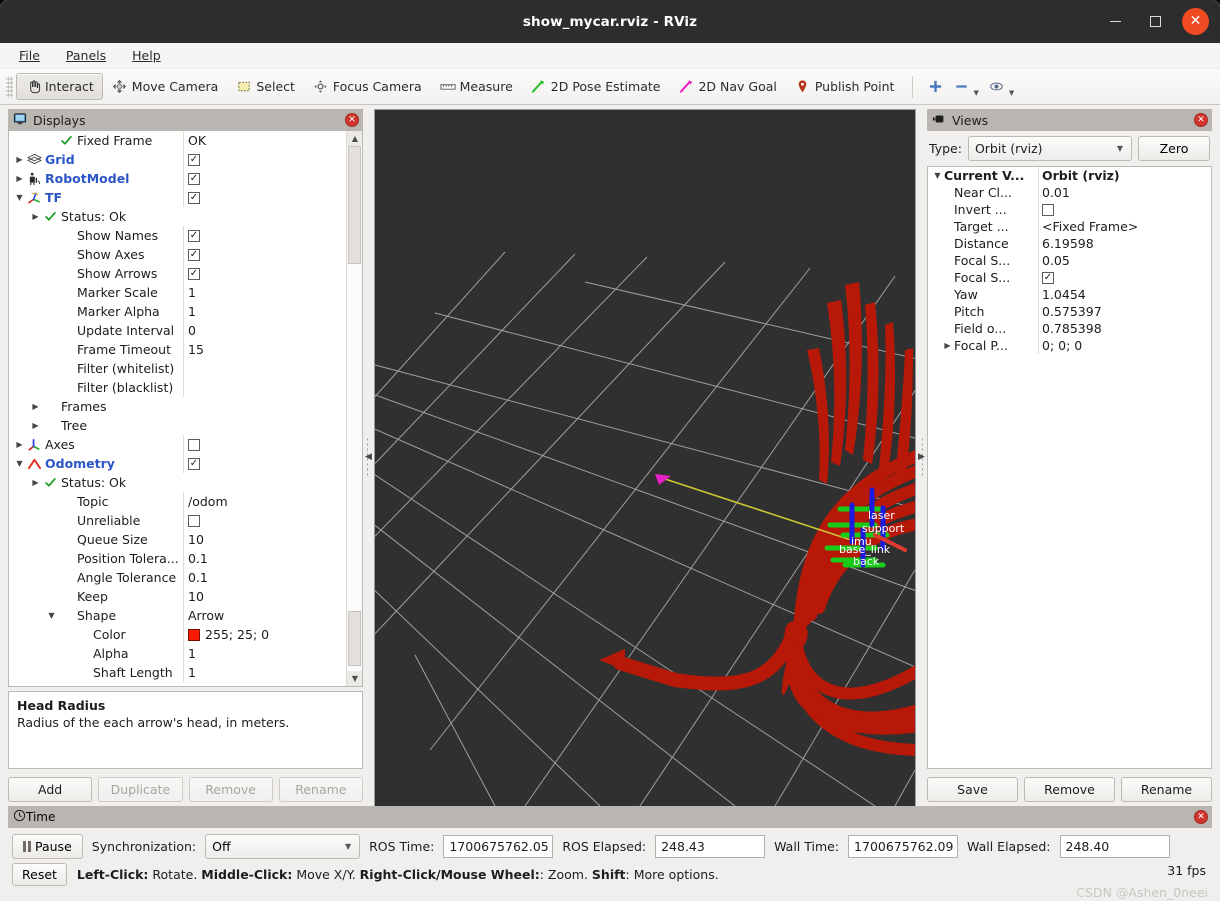 The width and height of the screenshot is (1220, 901). I want to click on display-row-marker-scale: Marker Scale 1, so click(177, 292).